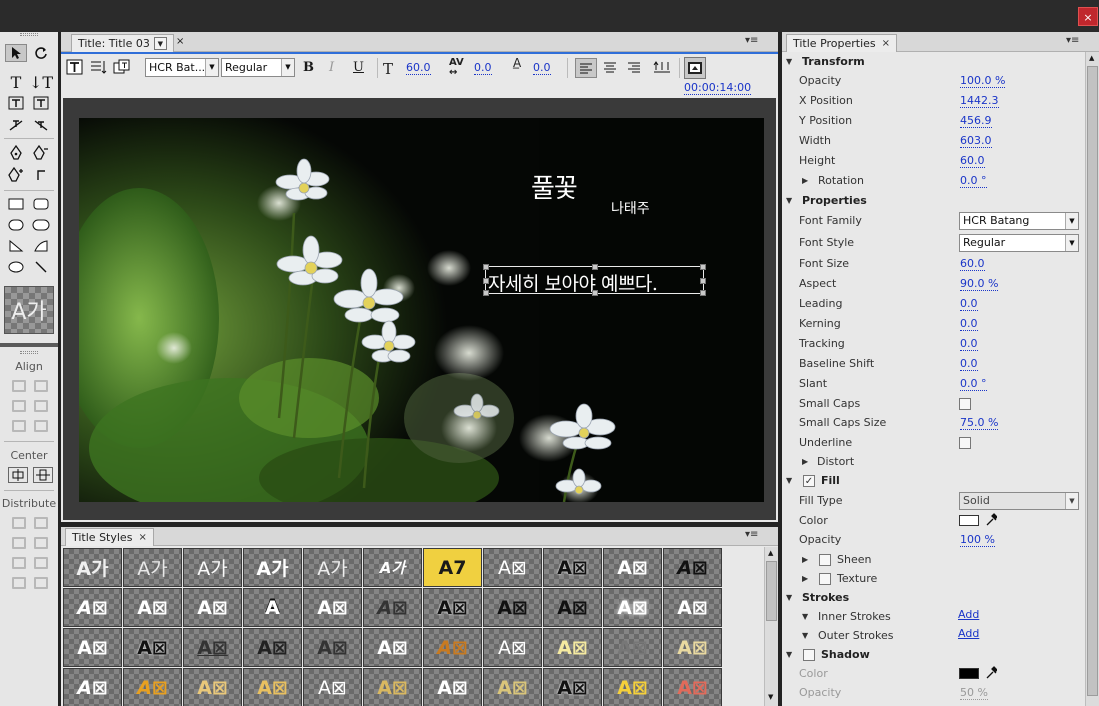  I want to click on title-style-swatch: A, so click(272, 607).